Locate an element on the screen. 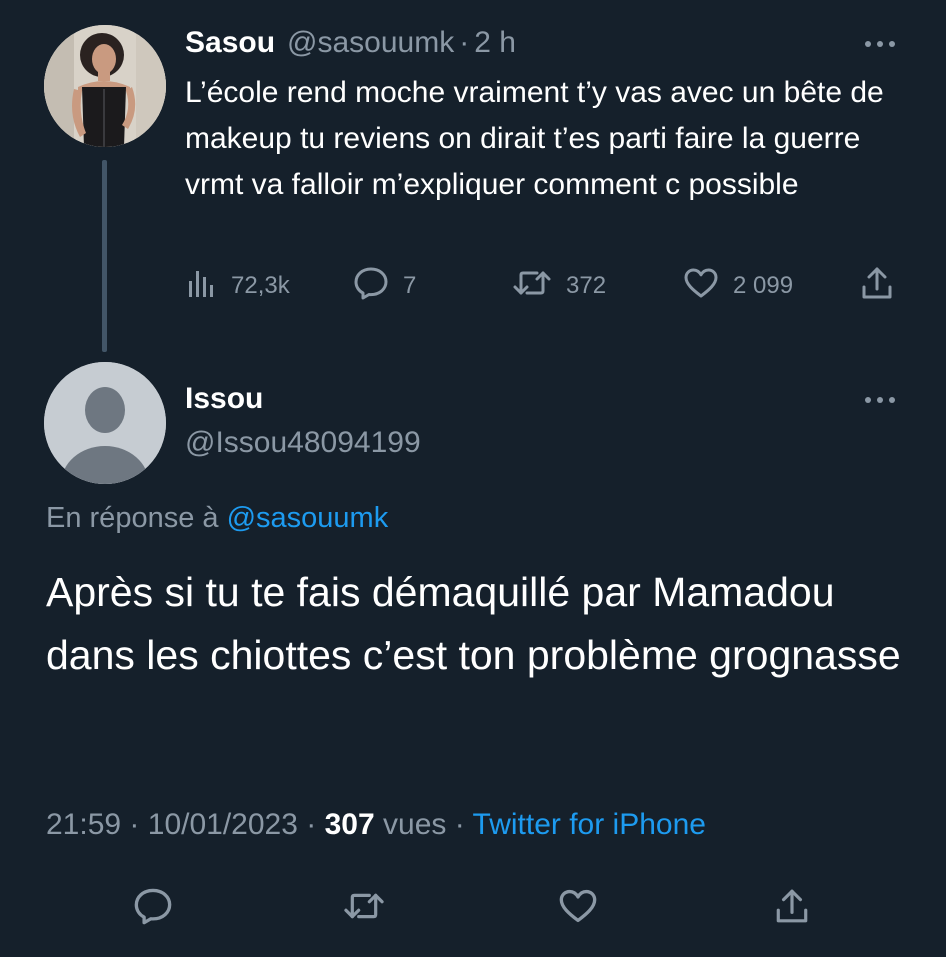  reply-button is located at coordinates (153, 908).